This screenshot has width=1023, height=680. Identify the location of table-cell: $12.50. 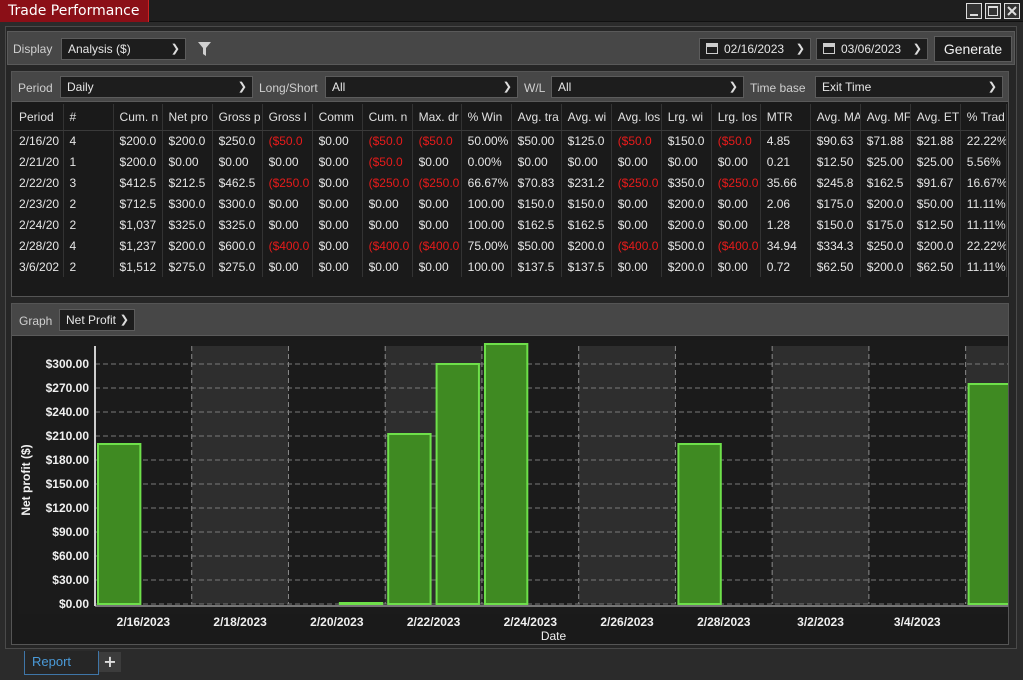
(835, 161).